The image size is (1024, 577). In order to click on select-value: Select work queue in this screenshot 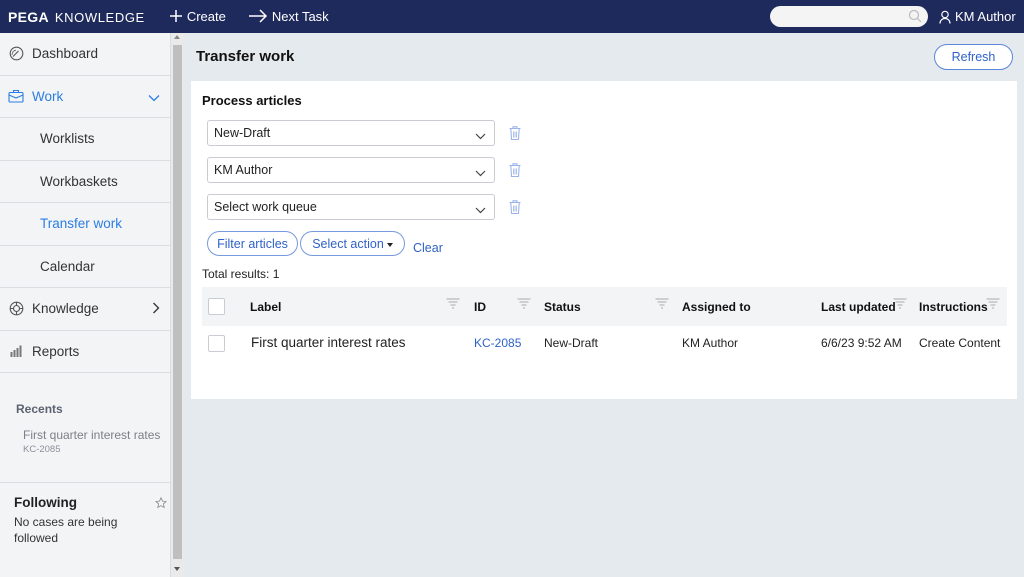, I will do `click(265, 207)`.